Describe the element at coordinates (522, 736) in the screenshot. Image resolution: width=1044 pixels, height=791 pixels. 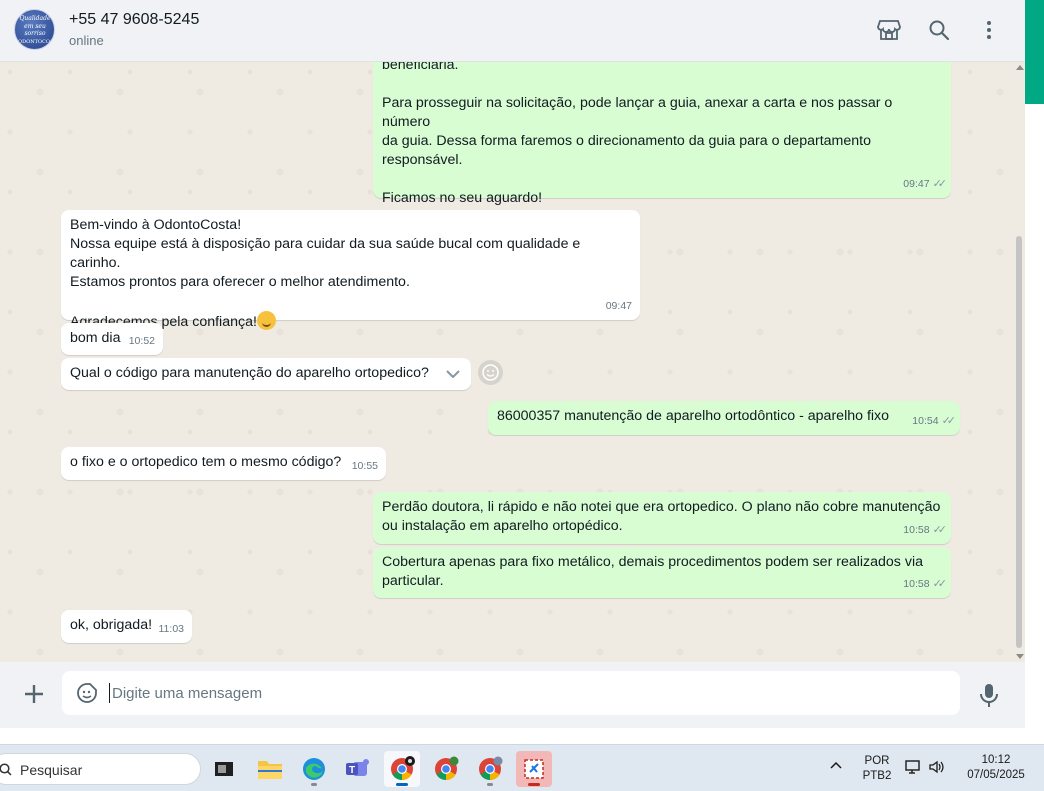
I see `window-bottom-edge` at that location.